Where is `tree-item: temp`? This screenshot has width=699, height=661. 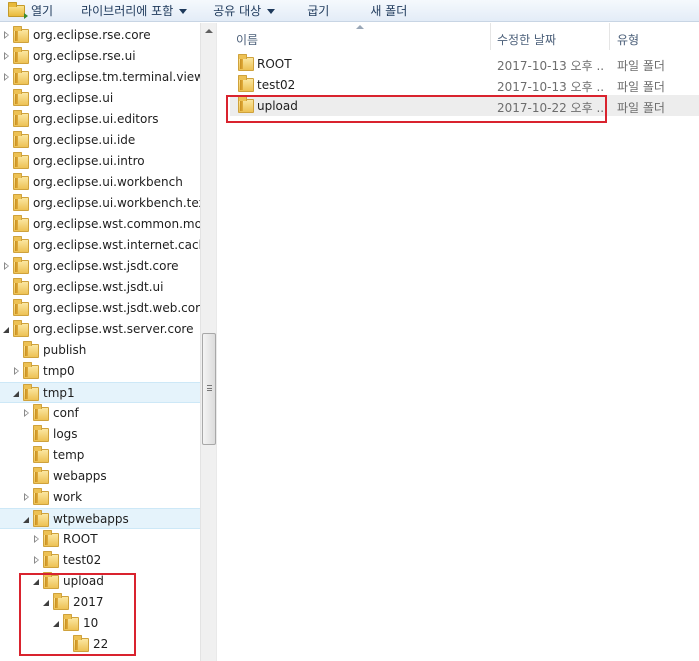
tree-item: temp is located at coordinates (100, 455).